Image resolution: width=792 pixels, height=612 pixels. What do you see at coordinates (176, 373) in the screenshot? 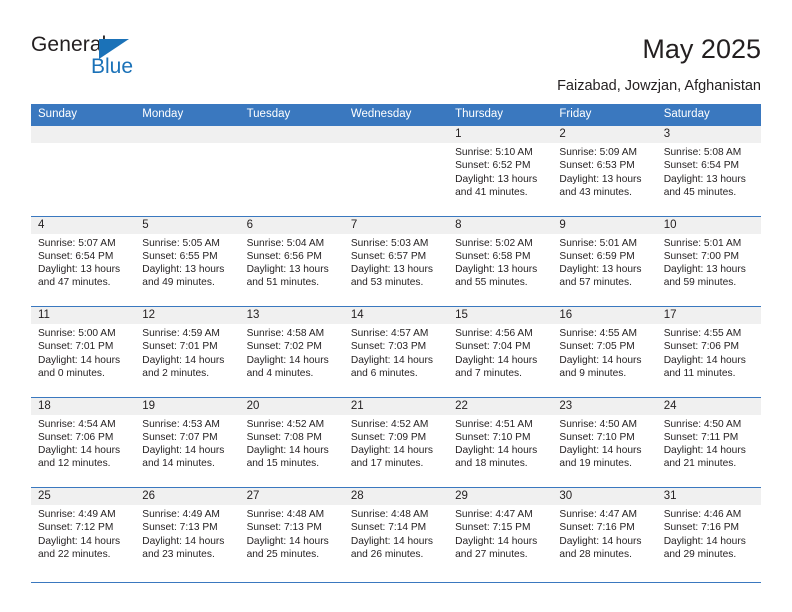
I see `daylight-text-line2: and 2 minutes.` at bounding box center [176, 373].